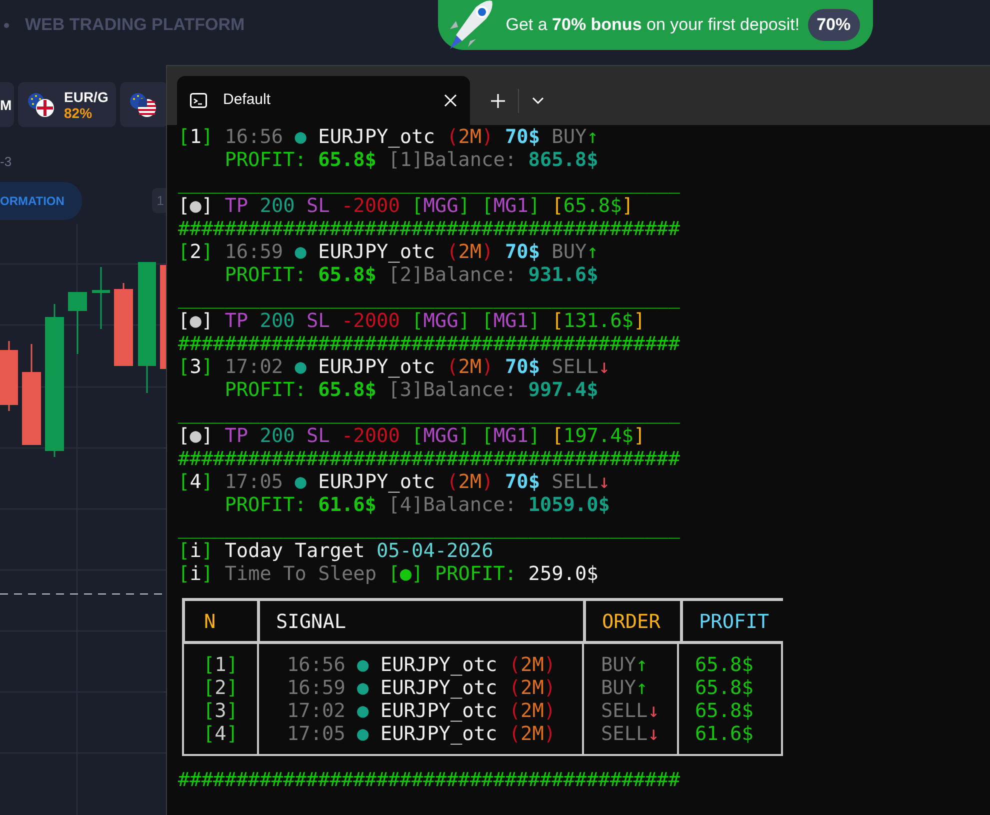 Image resolution: width=990 pixels, height=815 pixels. Describe the element at coordinates (6, 25) in the screenshot. I see `dot-icon` at that location.